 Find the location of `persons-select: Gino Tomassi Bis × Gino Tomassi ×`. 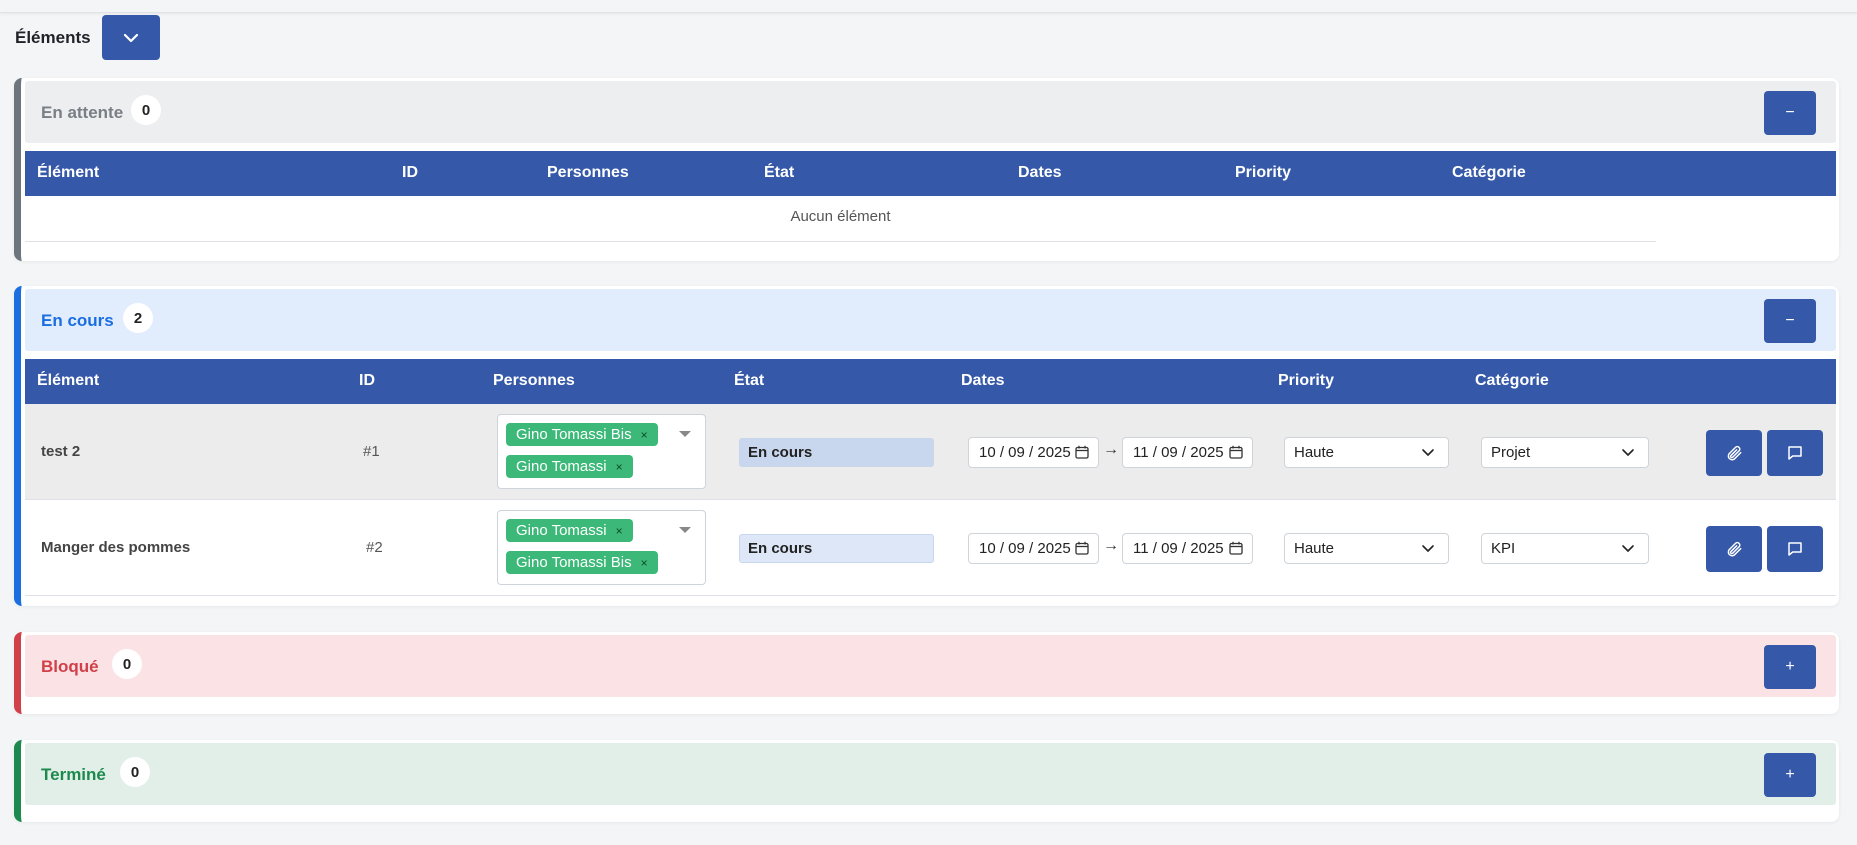

persons-select: Gino Tomassi Bis × Gino Tomassi × is located at coordinates (601, 451).